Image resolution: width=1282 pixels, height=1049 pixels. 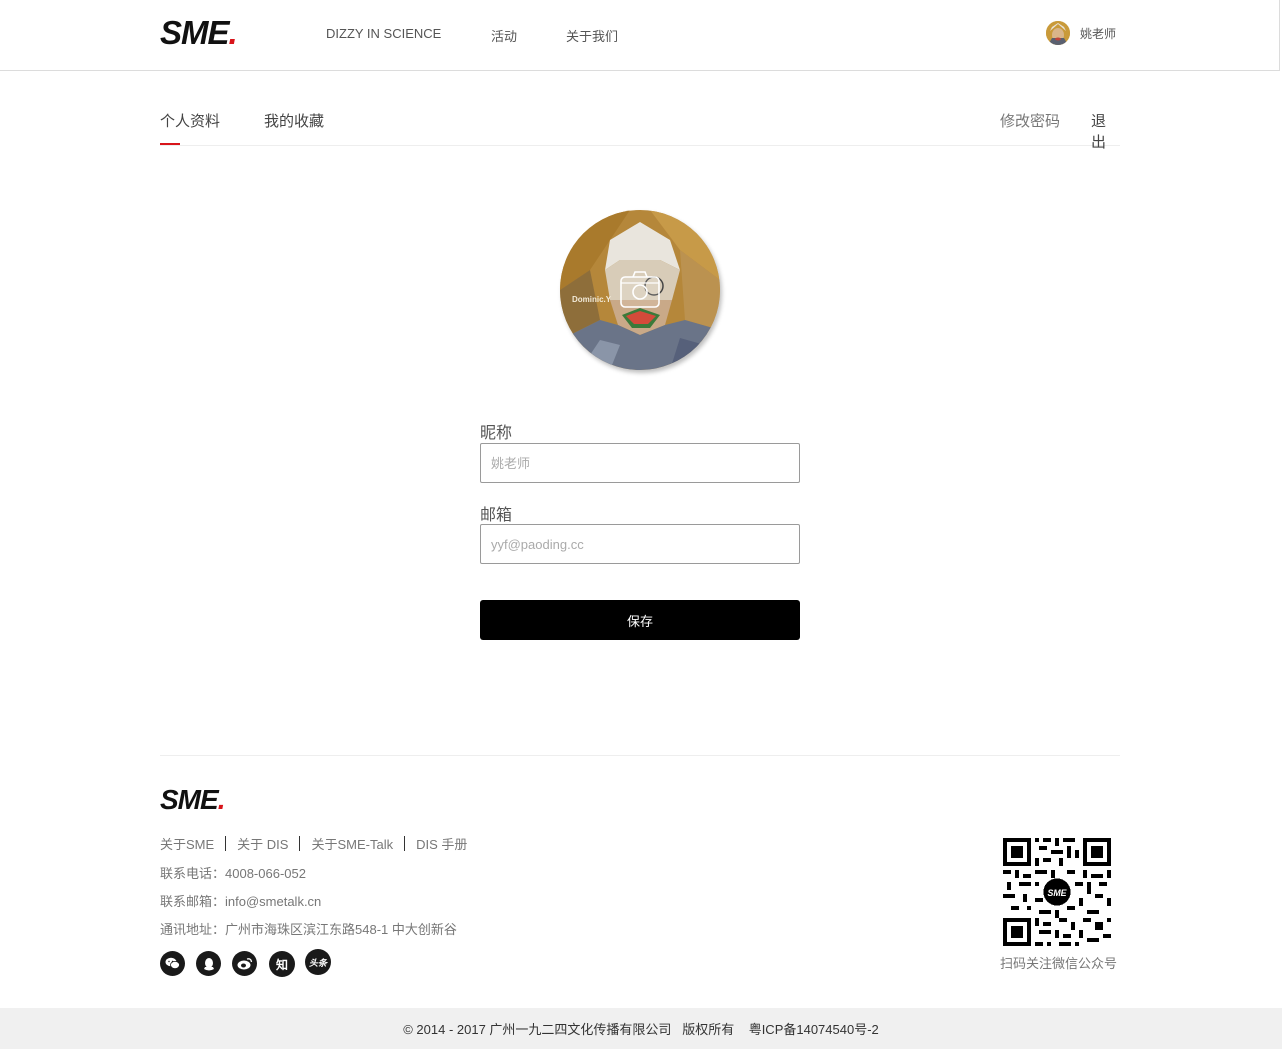 I want to click on wechat-icon, so click(x=172, y=963).